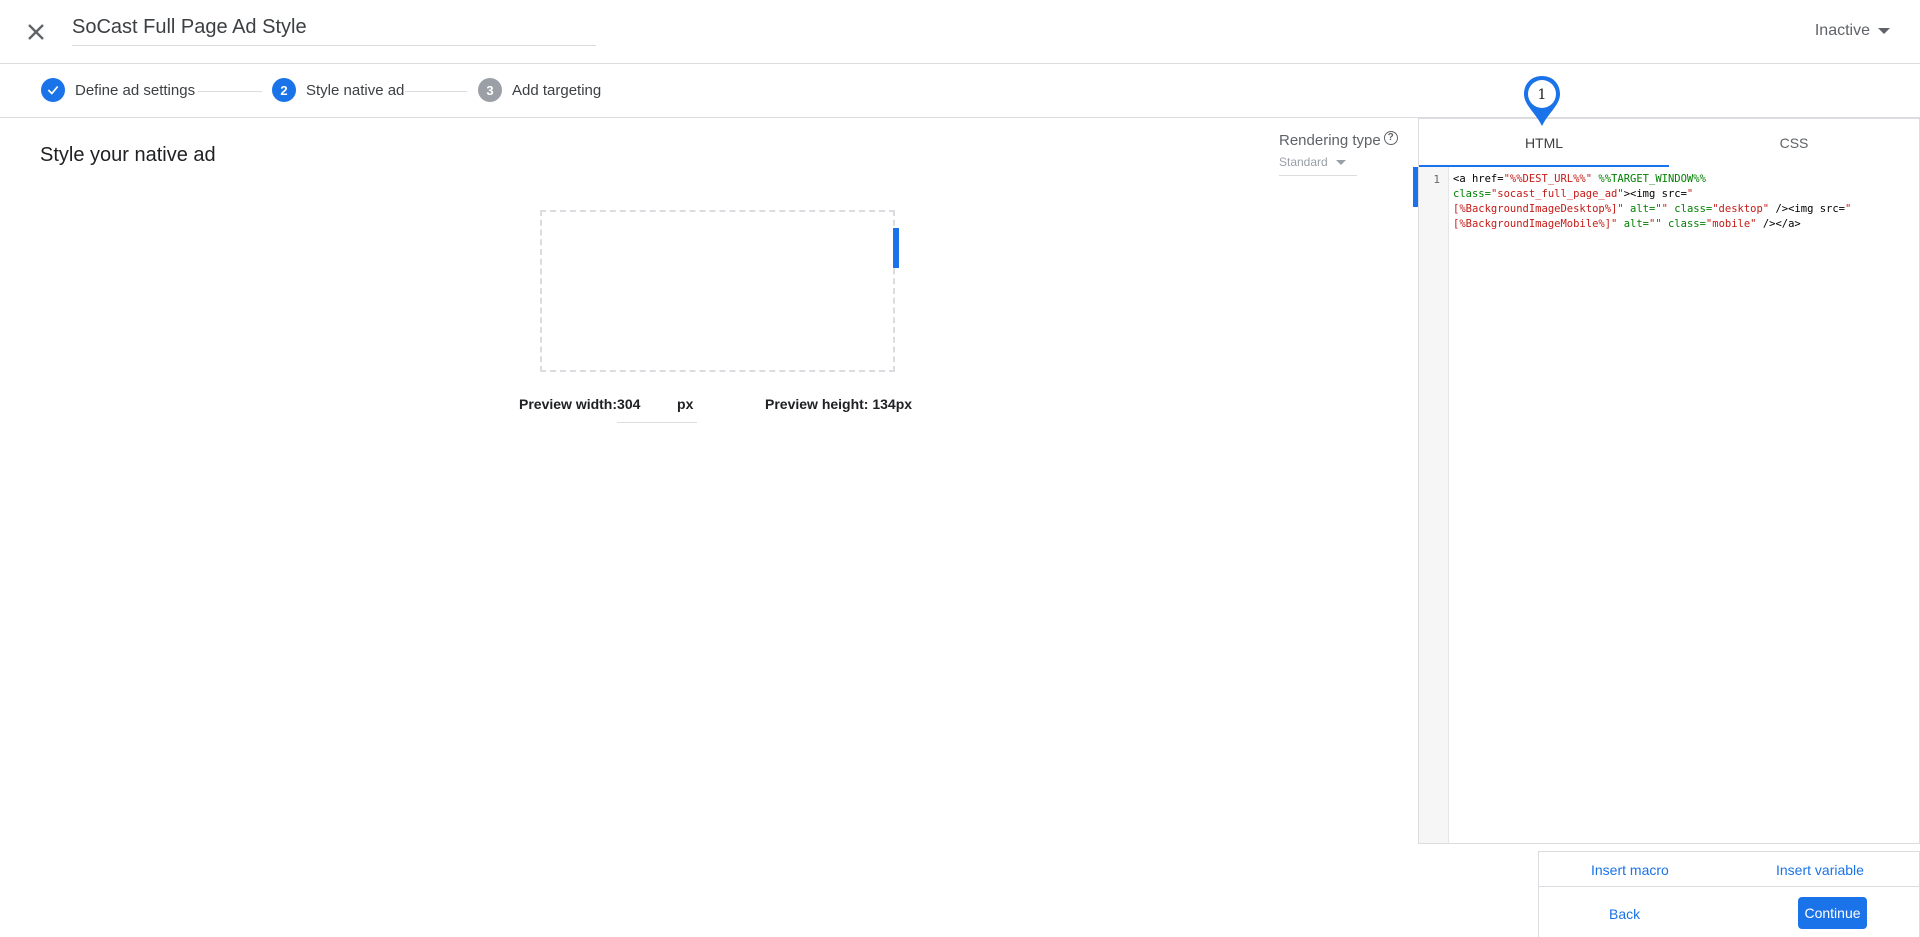  What do you see at coordinates (685, 404) in the screenshot?
I see `preview-width-unit: px` at bounding box center [685, 404].